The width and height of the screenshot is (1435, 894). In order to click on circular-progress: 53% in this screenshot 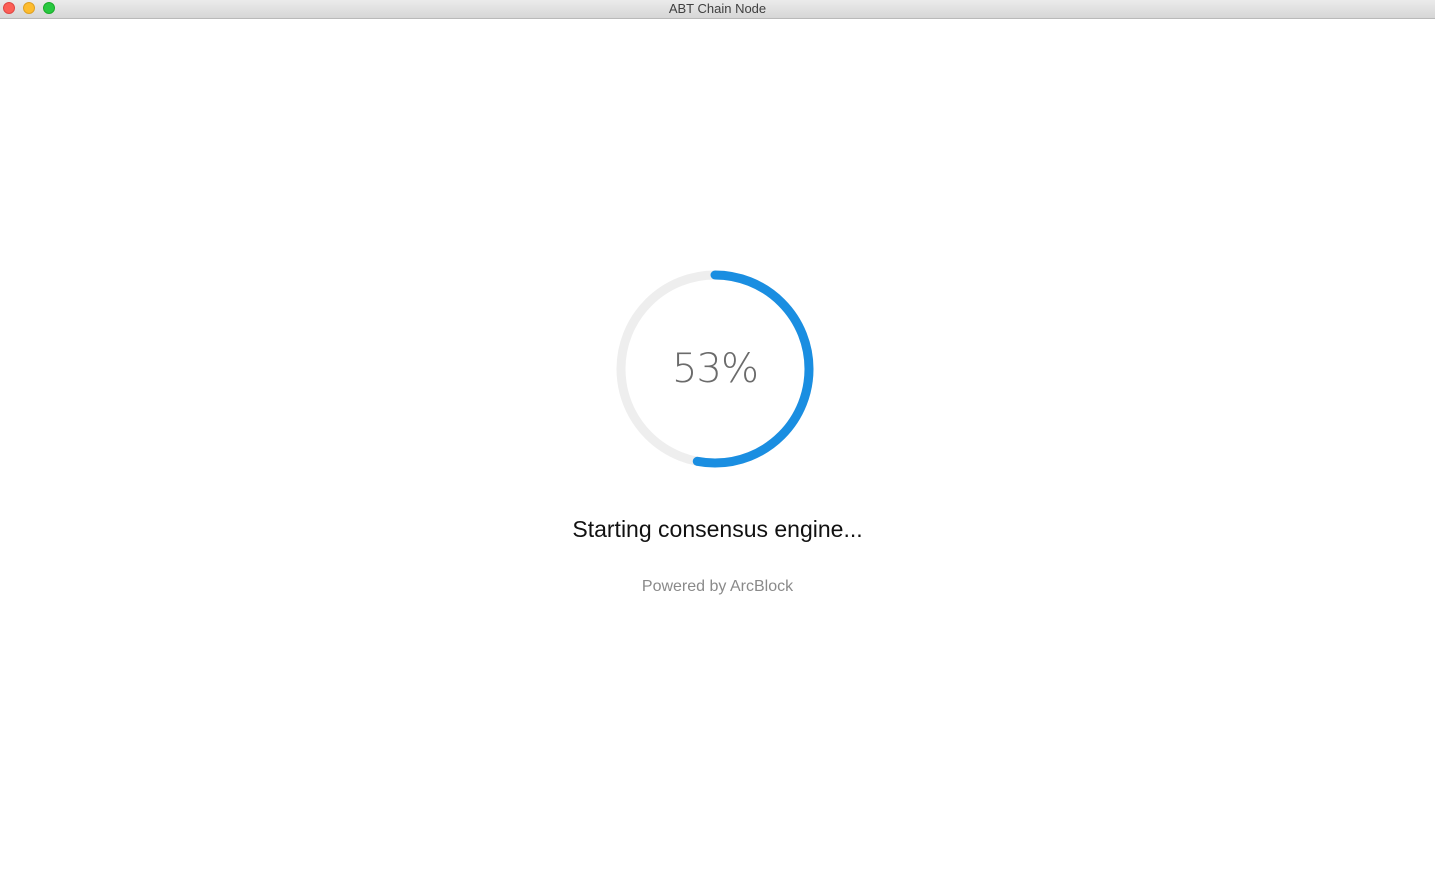, I will do `click(715, 369)`.